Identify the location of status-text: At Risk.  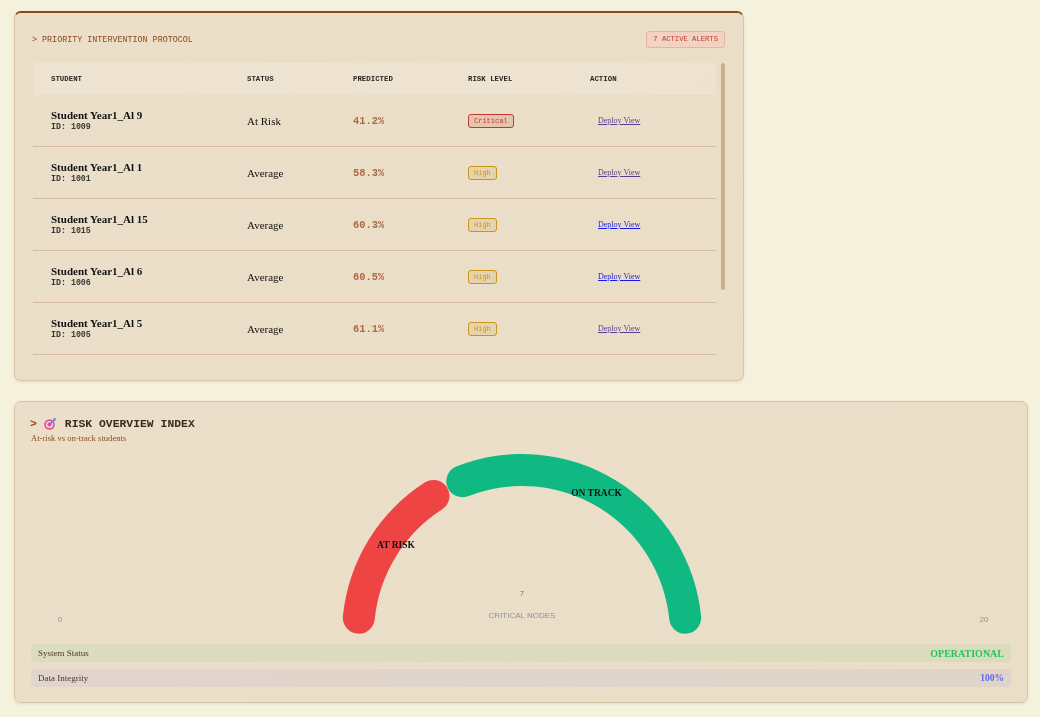
(264, 120).